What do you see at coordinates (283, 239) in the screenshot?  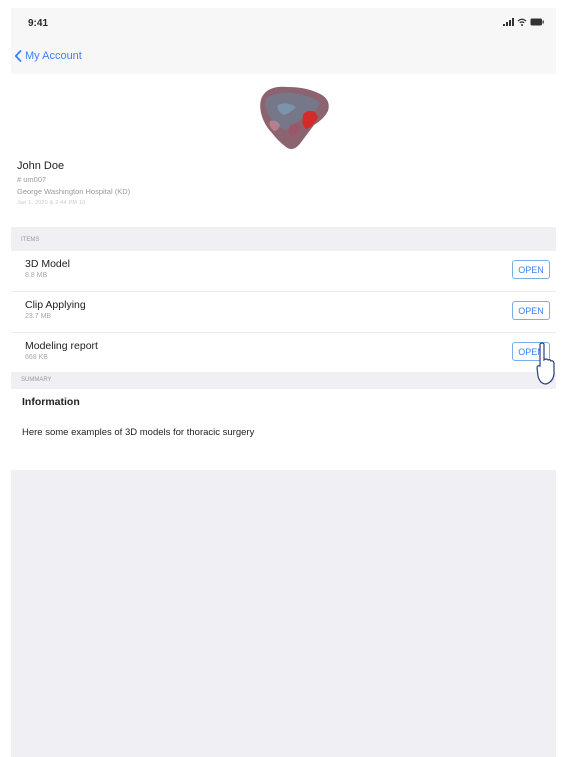 I see `items-section-header: ITEMS` at bounding box center [283, 239].